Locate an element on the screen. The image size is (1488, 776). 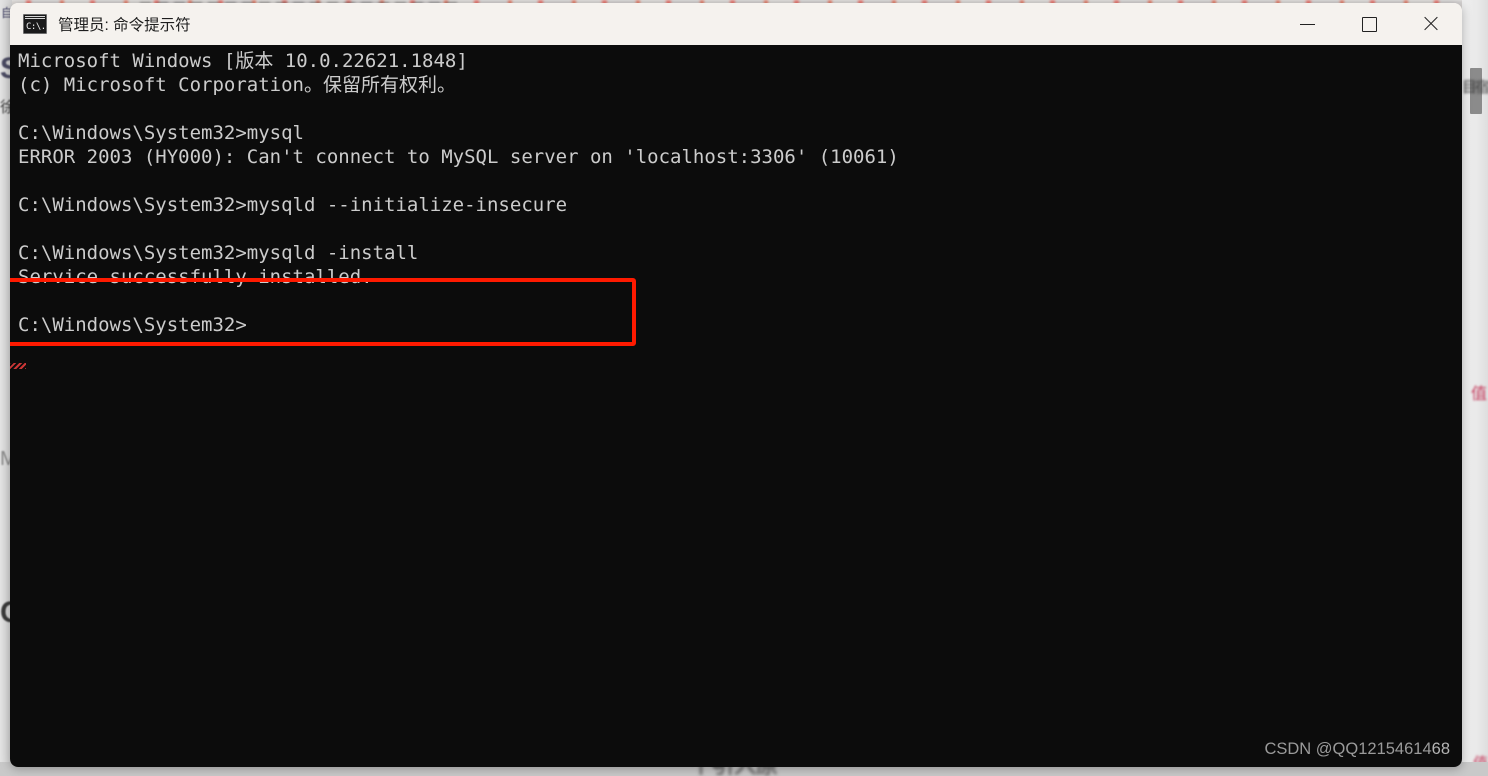
minimize-icon is located at coordinates (1307, 24).